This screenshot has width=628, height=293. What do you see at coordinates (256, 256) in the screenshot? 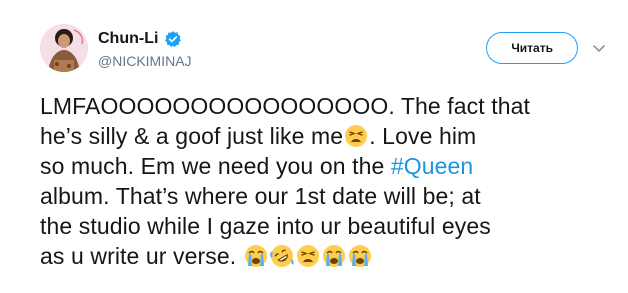
I see `loudly-crying-face-emoji-icon` at bounding box center [256, 256].